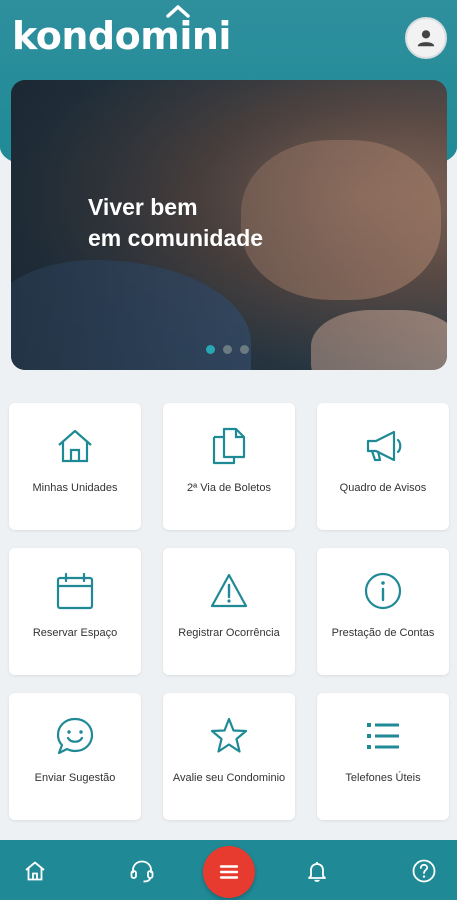  Describe the element at coordinates (218, 223) in the screenshot. I see `banner-title: Viver bem em comunidade` at that location.